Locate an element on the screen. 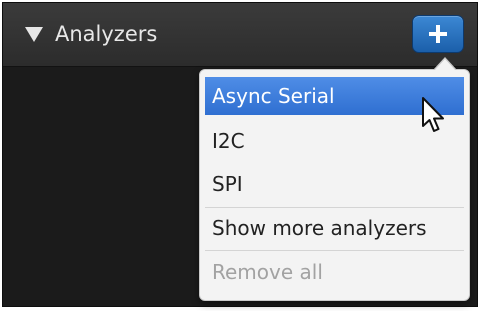  add-analyzer-button is located at coordinates (438, 34).